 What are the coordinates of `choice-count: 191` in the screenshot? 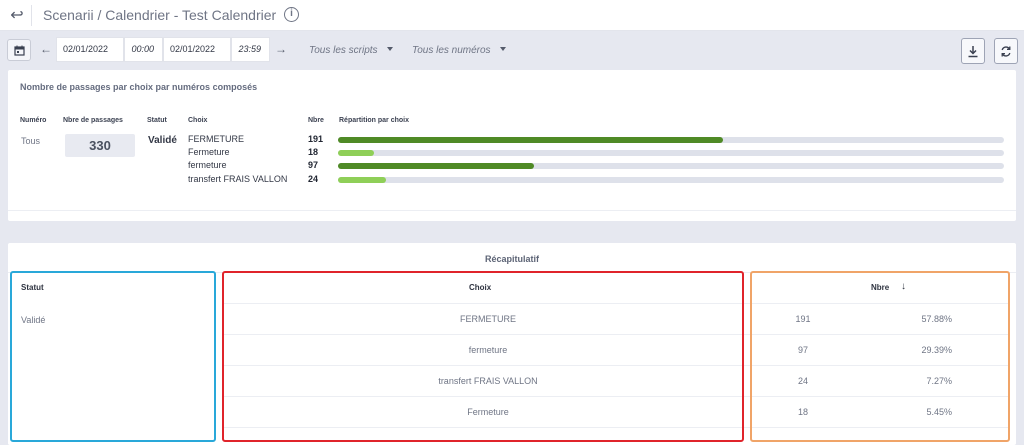 It's located at (316, 139).